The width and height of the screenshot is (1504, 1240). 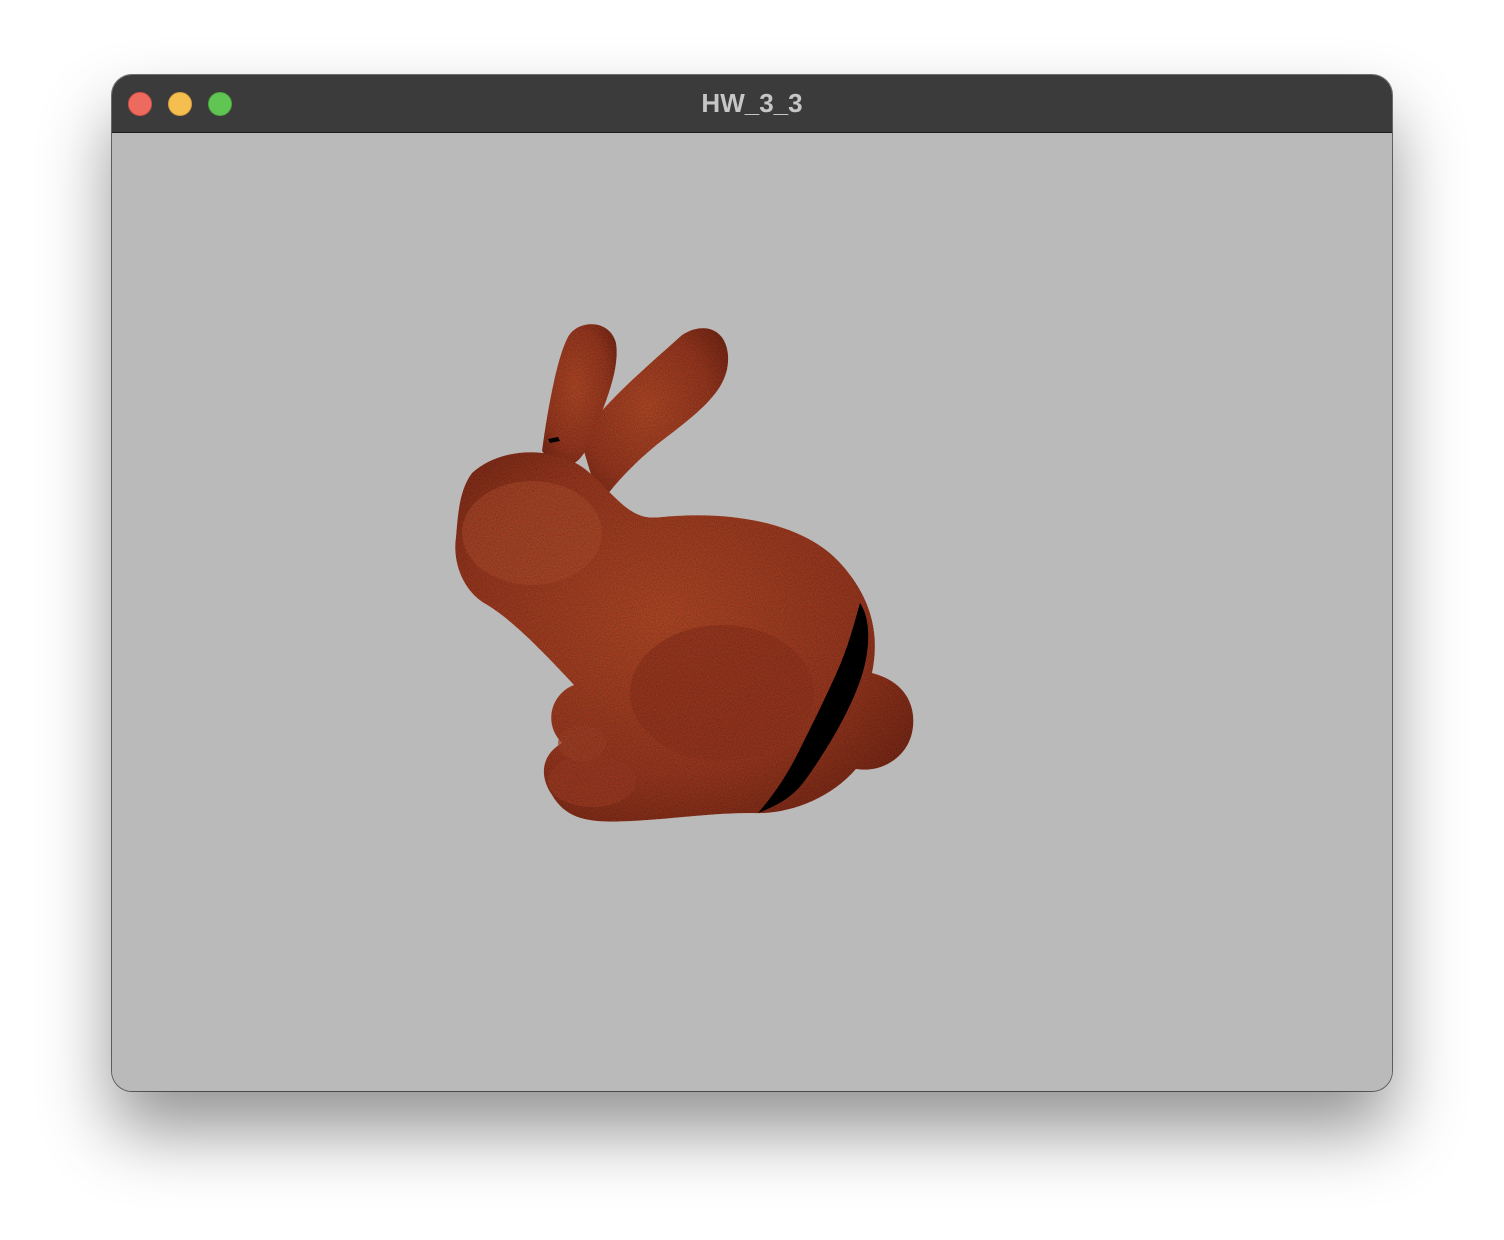 I want to click on window-title: HW_3_3, so click(x=752, y=103).